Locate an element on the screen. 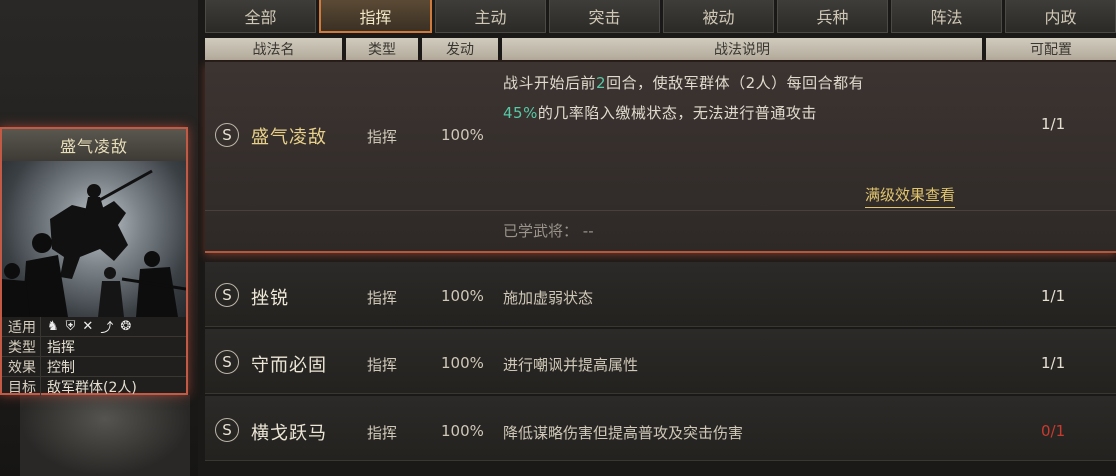  skill-row: S 横戈跃马 指挥 100% 降低谋略伤害但提高普攻及突击伤害 0/1 is located at coordinates (660, 428).